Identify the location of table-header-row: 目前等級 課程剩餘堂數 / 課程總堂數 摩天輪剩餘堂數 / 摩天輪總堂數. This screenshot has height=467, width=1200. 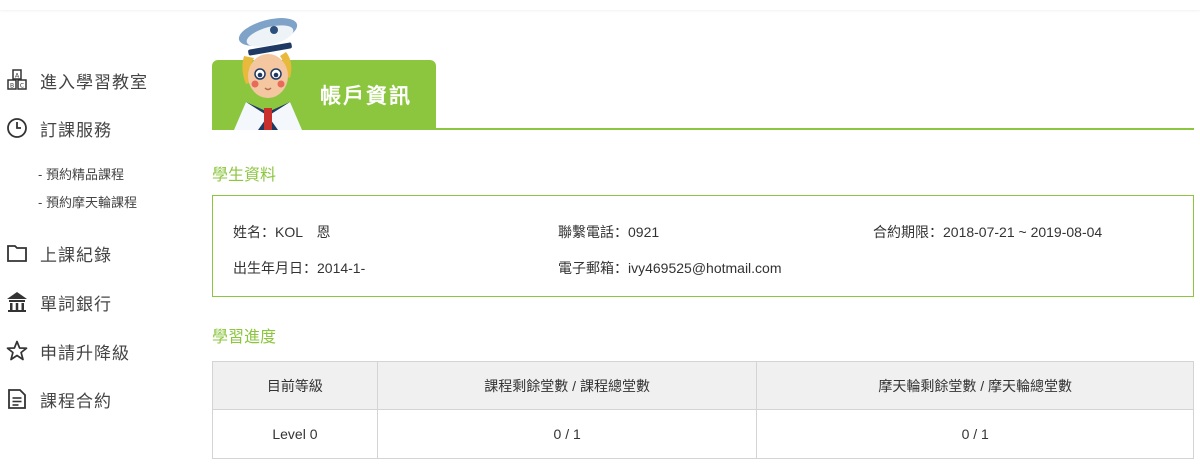
(703, 385).